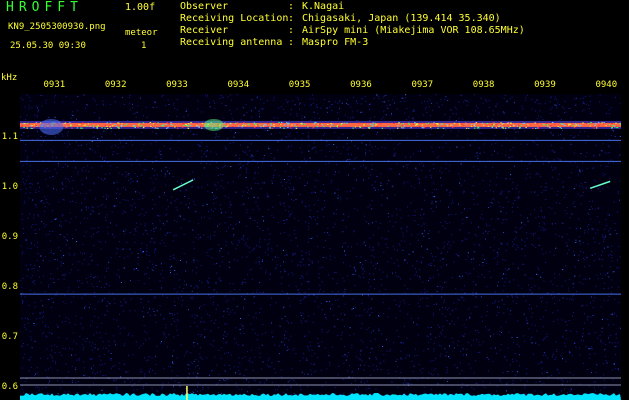 This screenshot has width=629, height=400. What do you see at coordinates (44, 7) in the screenshot?
I see `app-title: HROFFT` at bounding box center [44, 7].